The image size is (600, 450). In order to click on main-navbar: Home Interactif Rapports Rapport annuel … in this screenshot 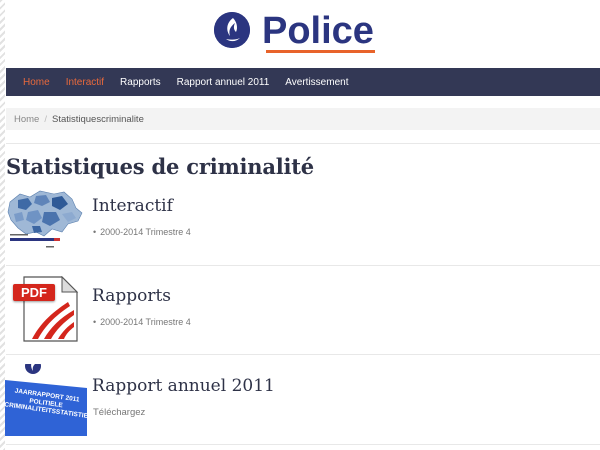, I will do `click(303, 82)`.